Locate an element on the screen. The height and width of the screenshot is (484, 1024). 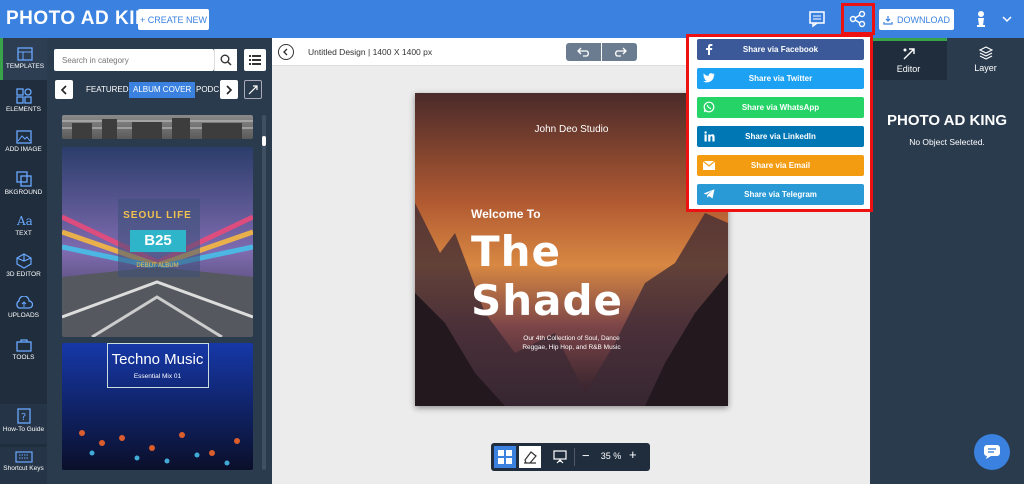
download-icon is located at coordinates (888, 20).